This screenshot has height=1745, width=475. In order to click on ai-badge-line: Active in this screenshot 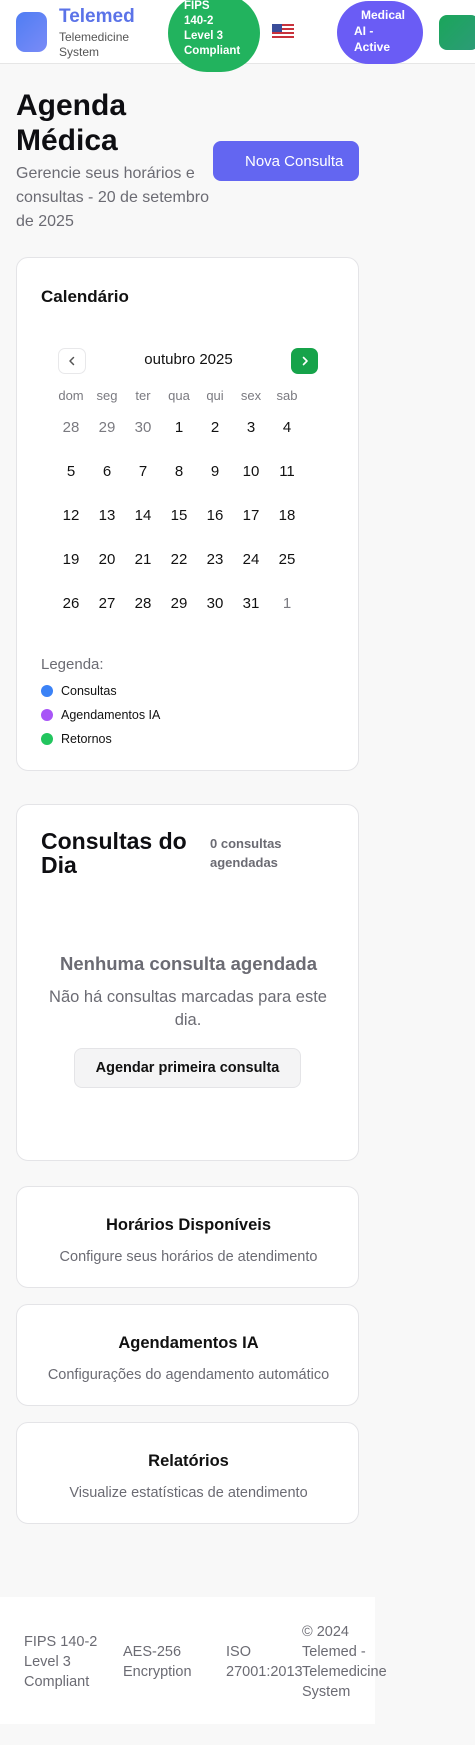, I will do `click(372, 47)`.